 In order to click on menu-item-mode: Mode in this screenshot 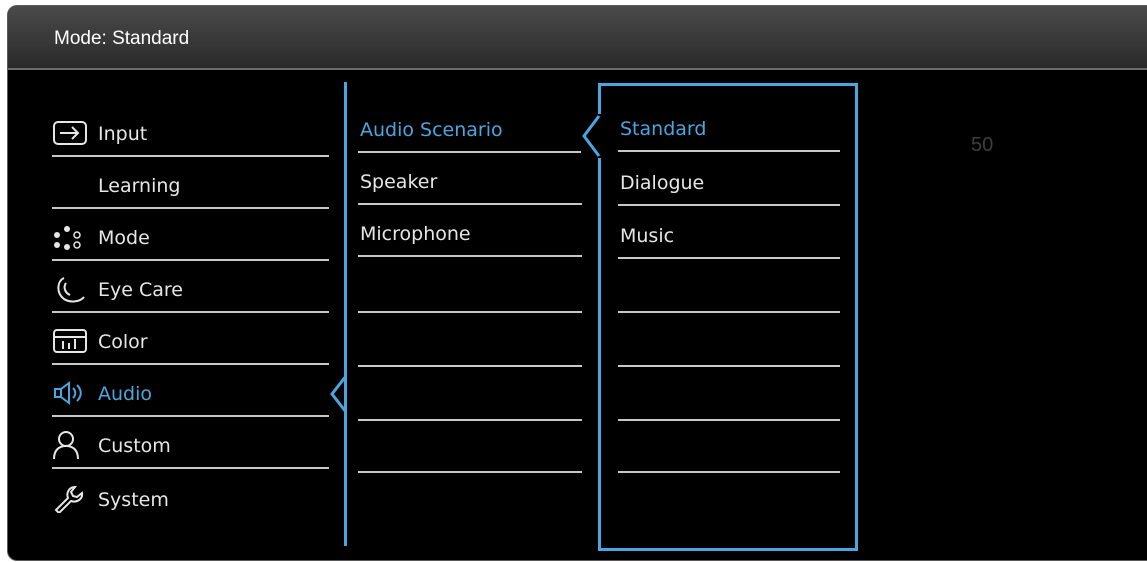, I will do `click(190, 235)`.